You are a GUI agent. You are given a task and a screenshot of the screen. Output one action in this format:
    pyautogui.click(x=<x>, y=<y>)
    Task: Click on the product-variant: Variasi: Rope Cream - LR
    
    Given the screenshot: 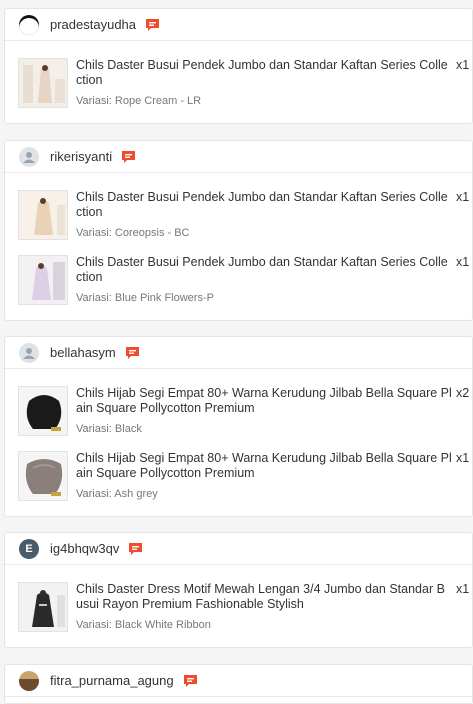 What is the action you would take?
    pyautogui.click(x=139, y=101)
    